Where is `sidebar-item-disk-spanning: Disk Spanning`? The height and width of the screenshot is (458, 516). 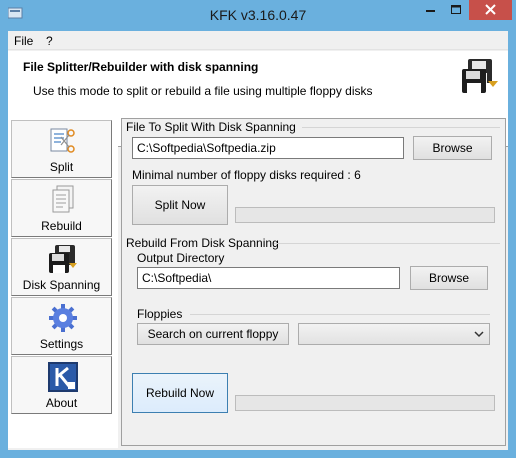 sidebar-item-disk-spanning: Disk Spanning is located at coordinates (61, 267).